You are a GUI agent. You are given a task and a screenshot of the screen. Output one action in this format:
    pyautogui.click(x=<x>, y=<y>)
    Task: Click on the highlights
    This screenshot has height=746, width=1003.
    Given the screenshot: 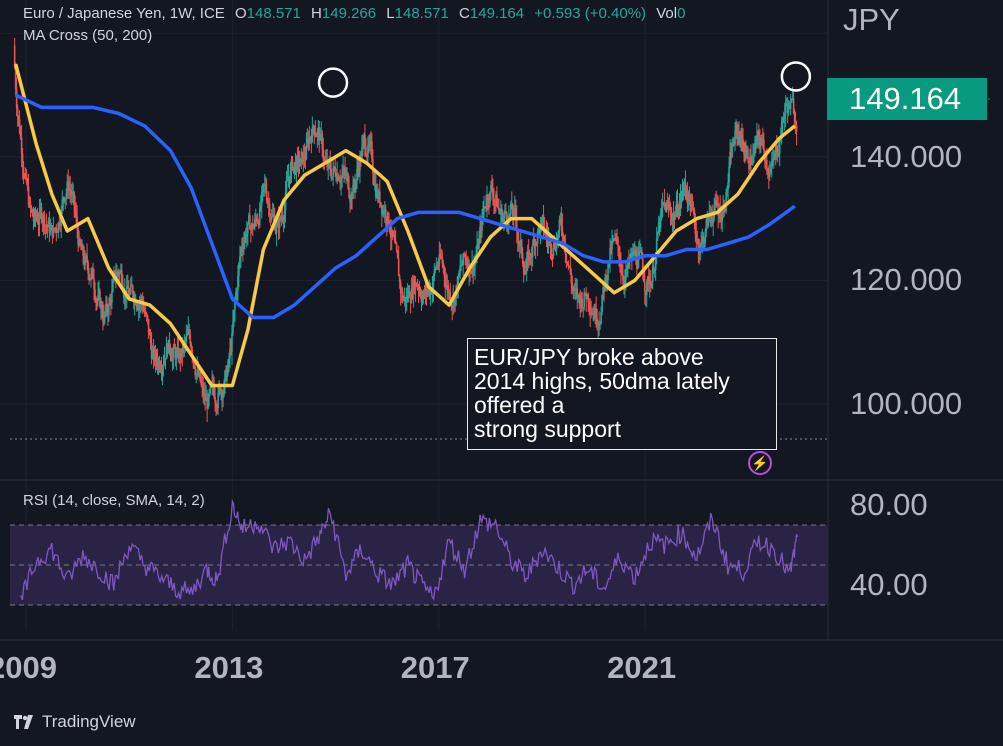 What is the action you would take?
    pyautogui.click(x=564, y=79)
    